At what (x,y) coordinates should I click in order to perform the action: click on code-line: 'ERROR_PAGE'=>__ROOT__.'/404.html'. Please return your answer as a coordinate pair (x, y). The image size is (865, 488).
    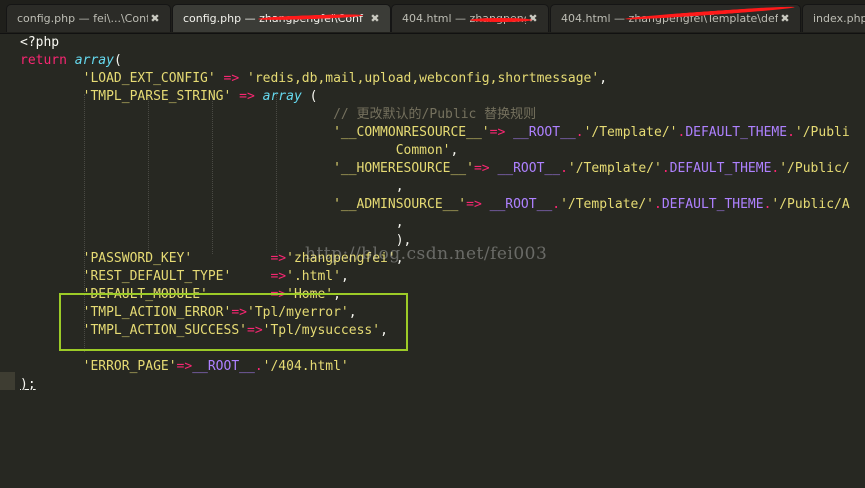
    Looking at the image, I should click on (215, 366).